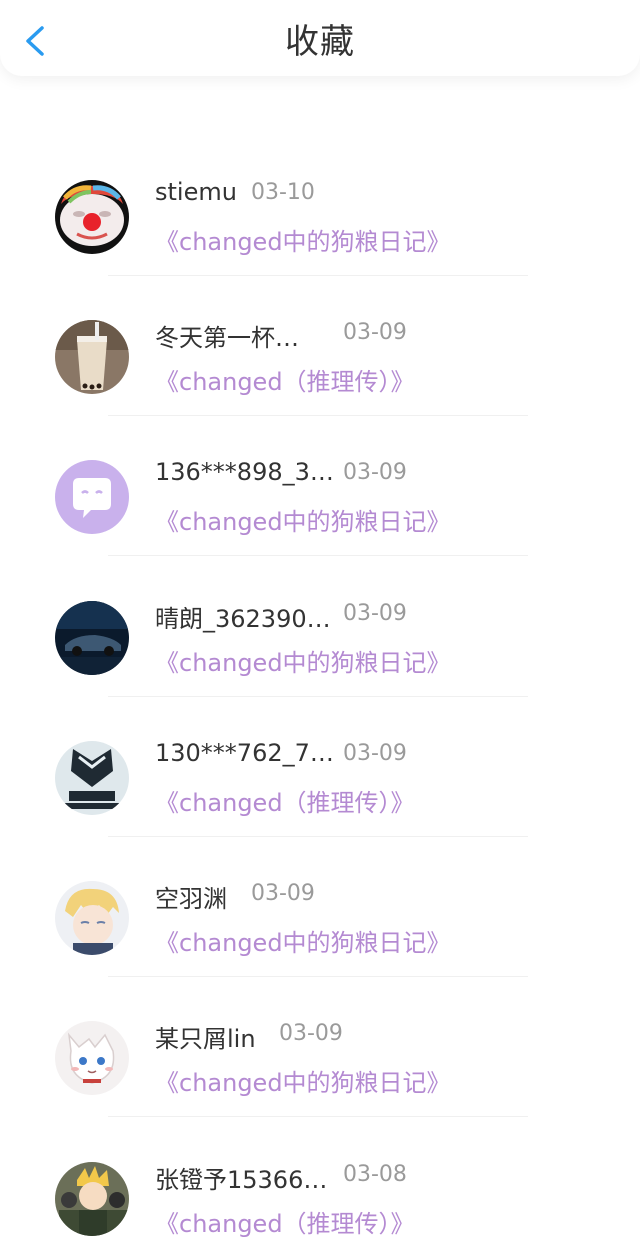 The width and height of the screenshot is (640, 1254). What do you see at coordinates (283, 192) in the screenshot?
I see `date-label: 03-10` at bounding box center [283, 192].